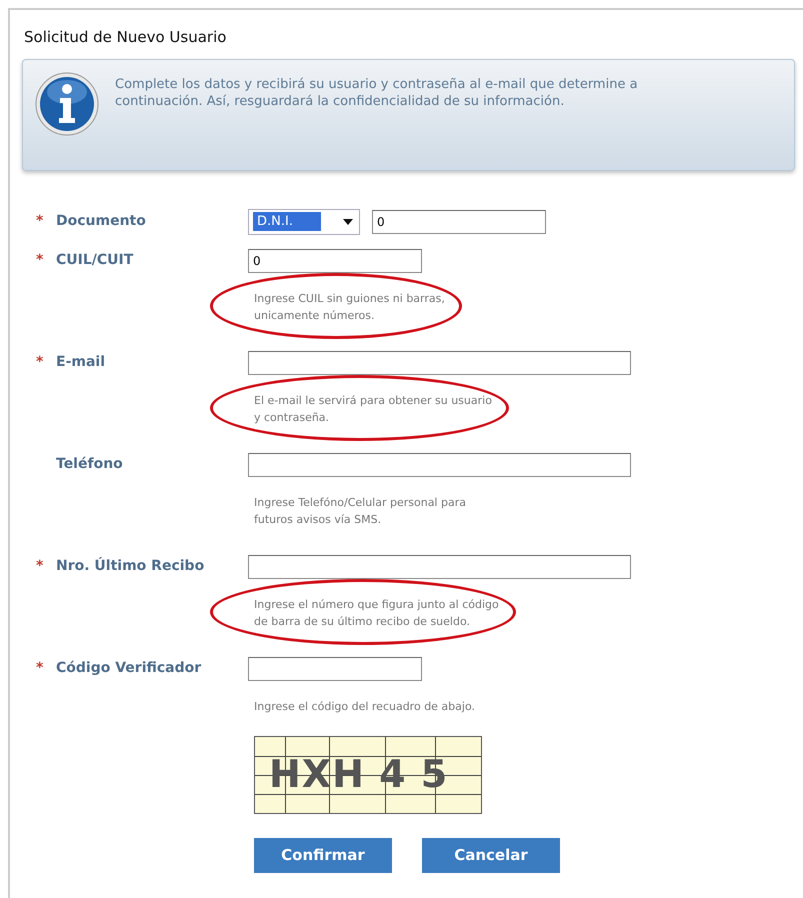 This screenshot has width=803, height=898. Describe the element at coordinates (129, 668) in the screenshot. I see `field-label: Código Verificador` at that location.